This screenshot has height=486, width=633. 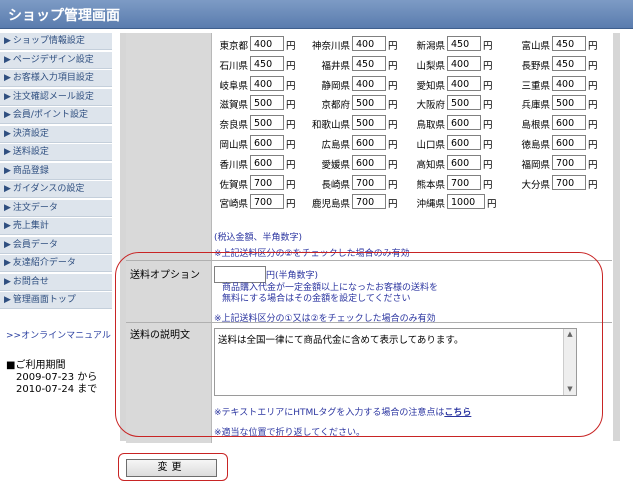 I want to click on shipping-cell: 長野県 450 円, so click(x=565, y=63).